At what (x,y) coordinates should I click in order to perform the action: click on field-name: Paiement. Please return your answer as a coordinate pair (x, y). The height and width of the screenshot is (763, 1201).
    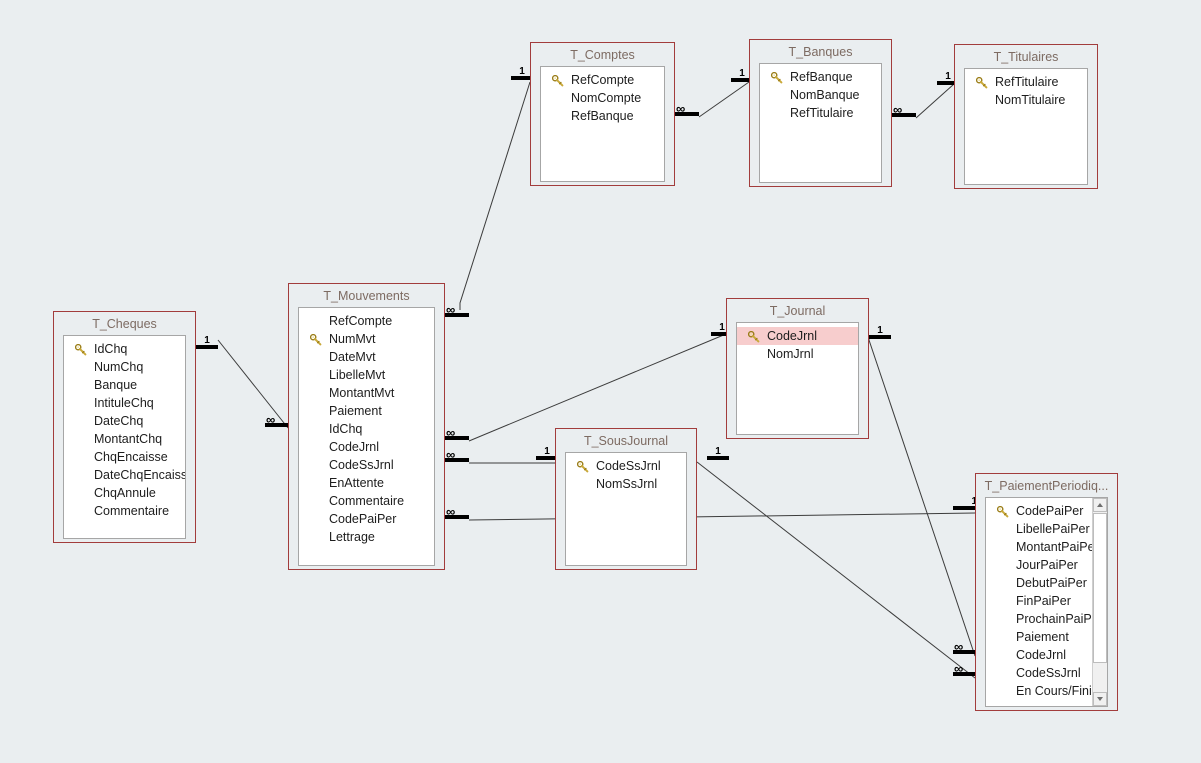
    Looking at the image, I should click on (1042, 637).